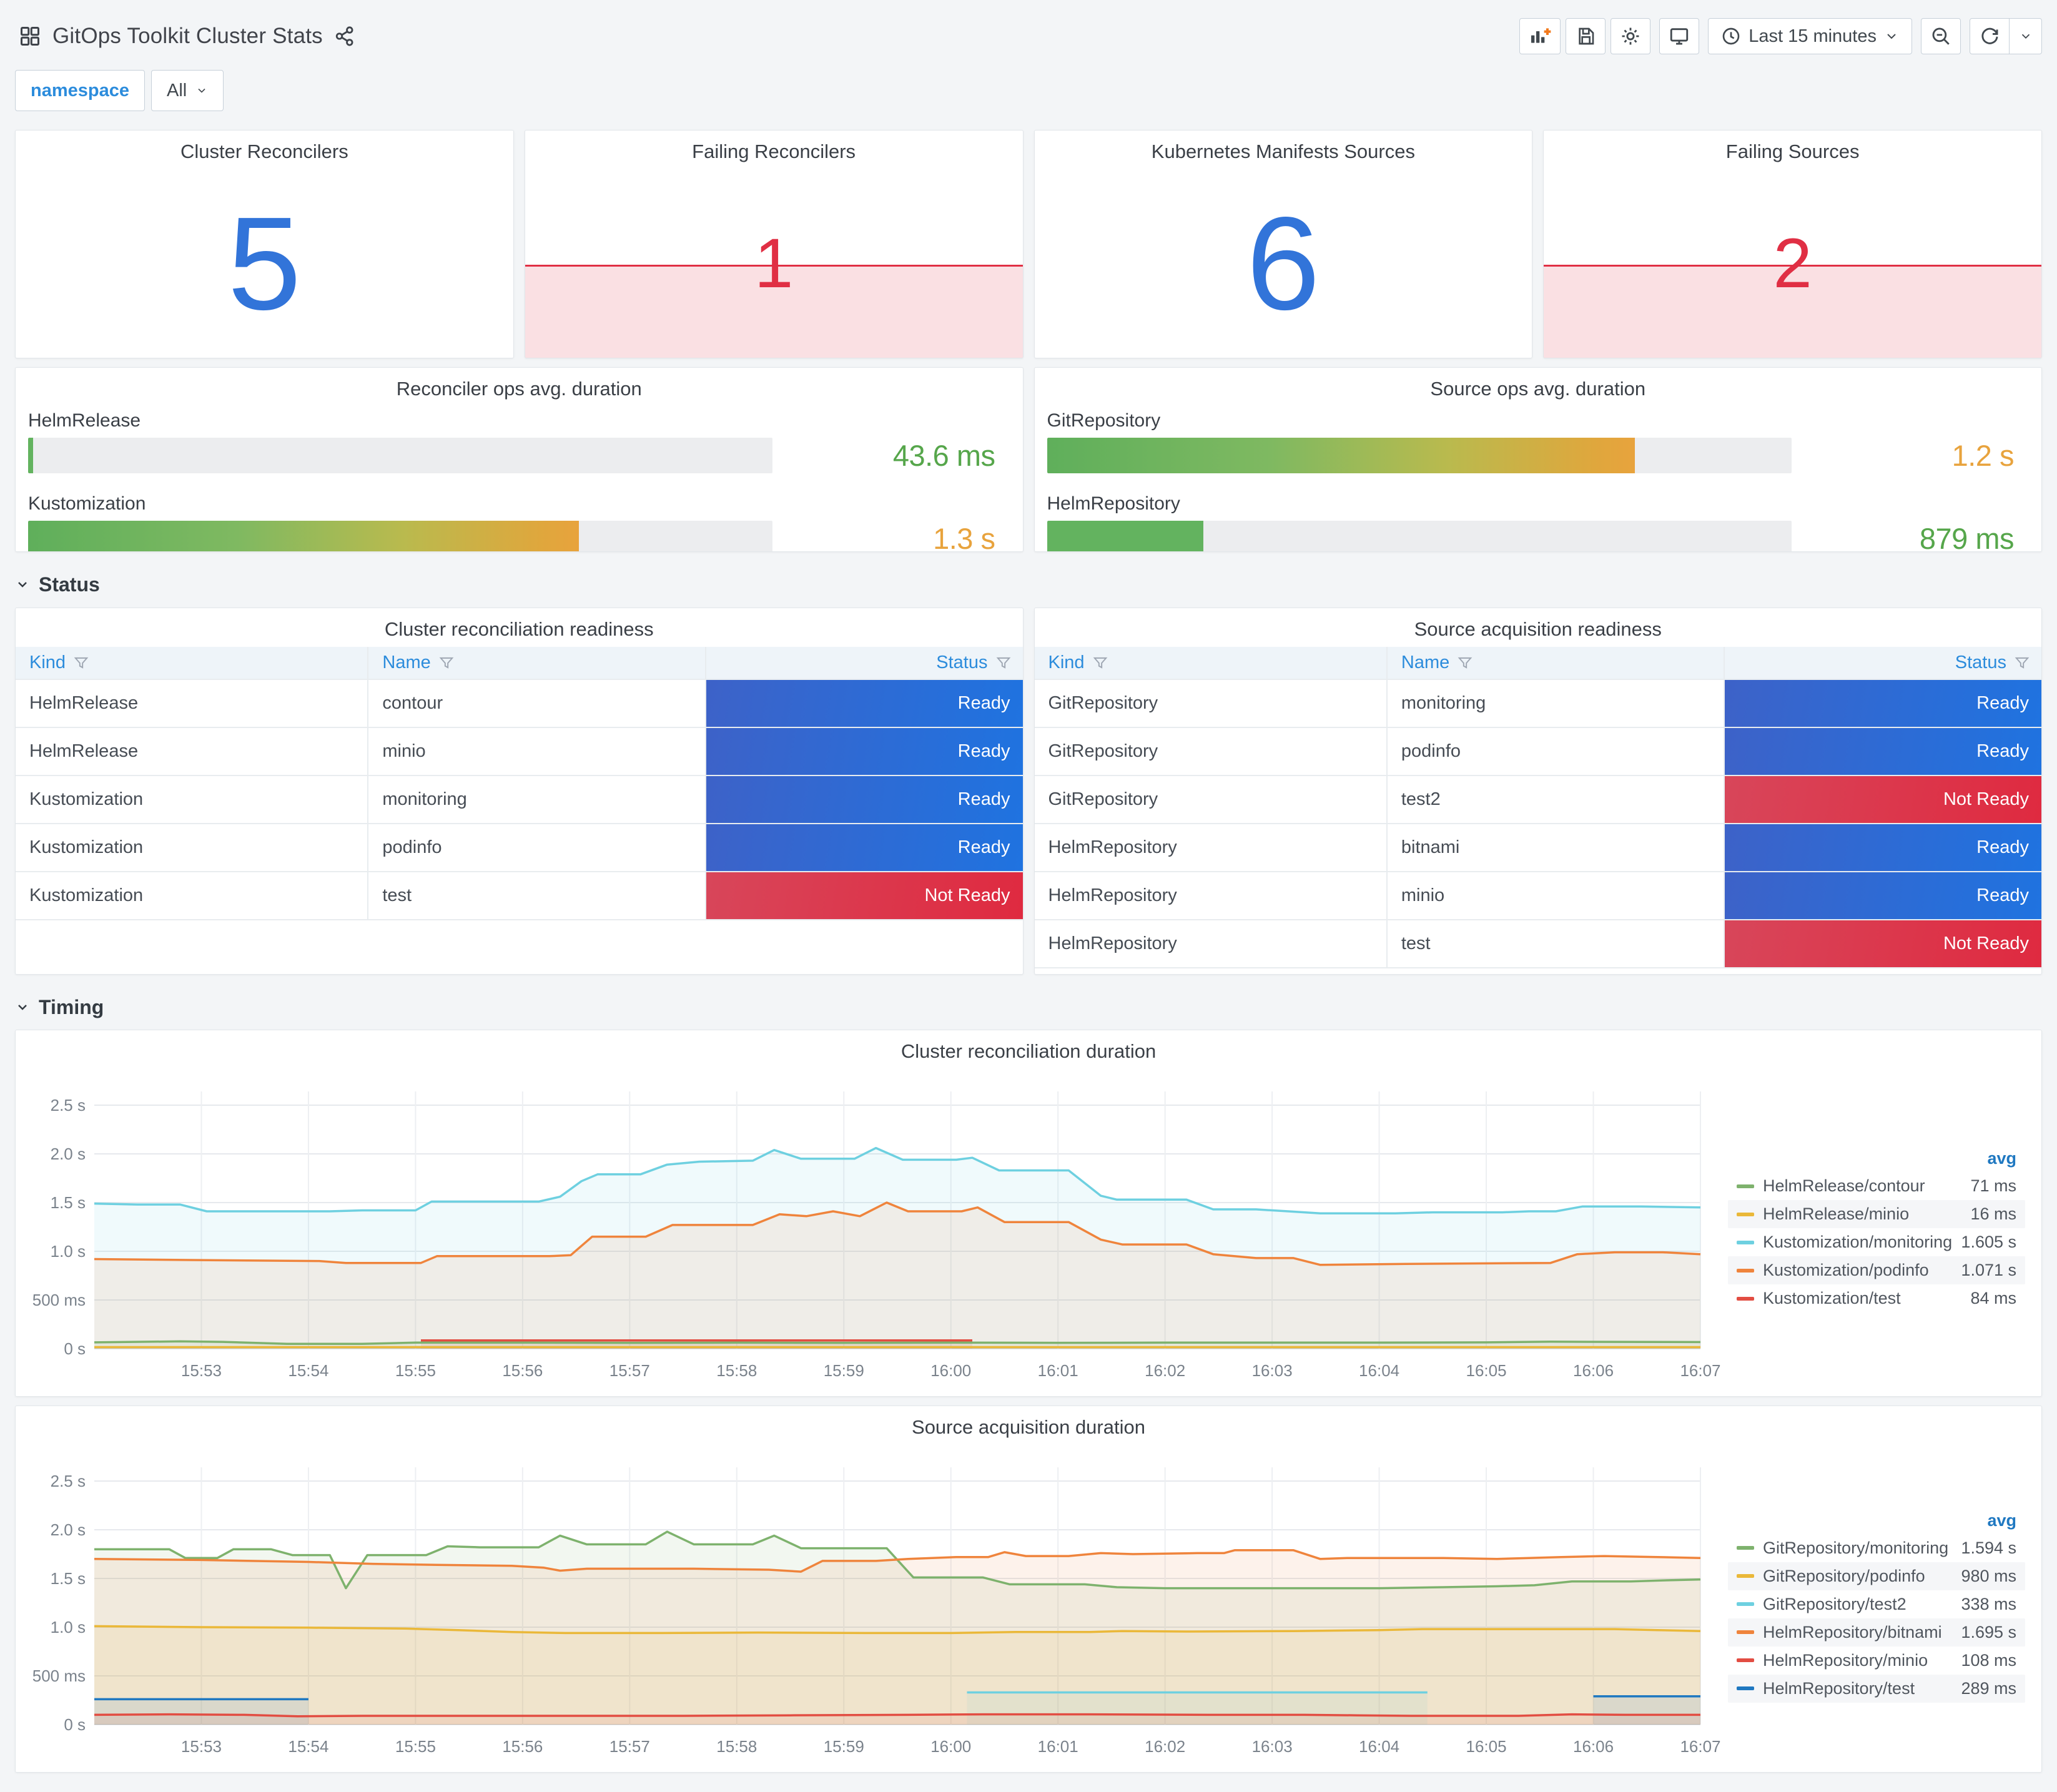 Image resolution: width=2057 pixels, height=1792 pixels. I want to click on bar-gauge-value: 1.2 s, so click(1983, 455).